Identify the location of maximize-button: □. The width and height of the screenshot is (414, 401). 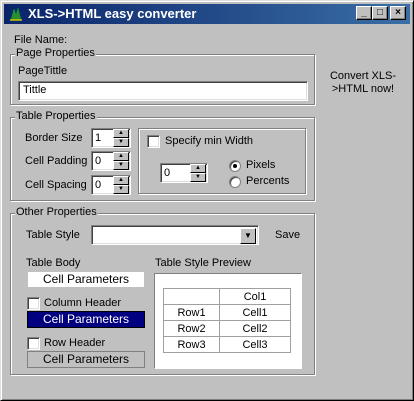
(380, 13).